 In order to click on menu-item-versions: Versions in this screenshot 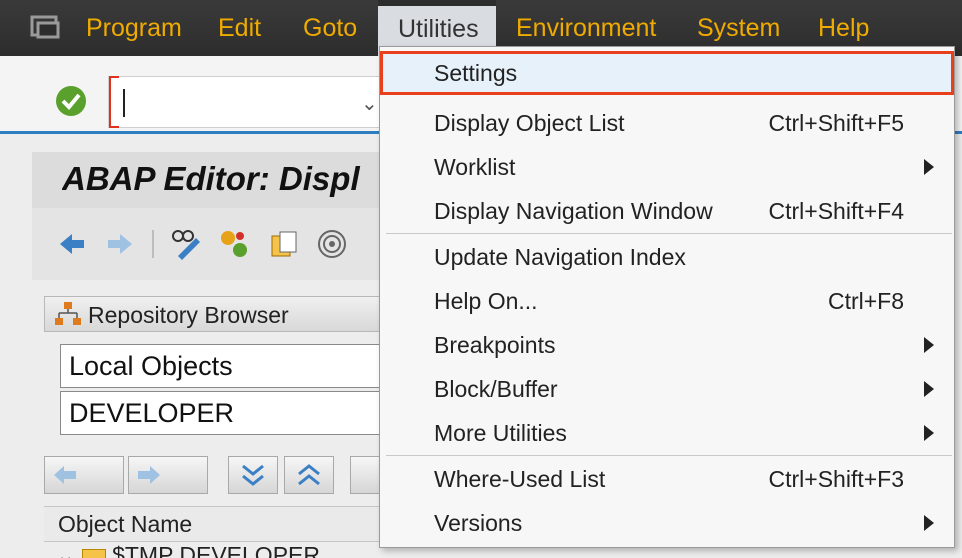, I will do `click(667, 523)`.